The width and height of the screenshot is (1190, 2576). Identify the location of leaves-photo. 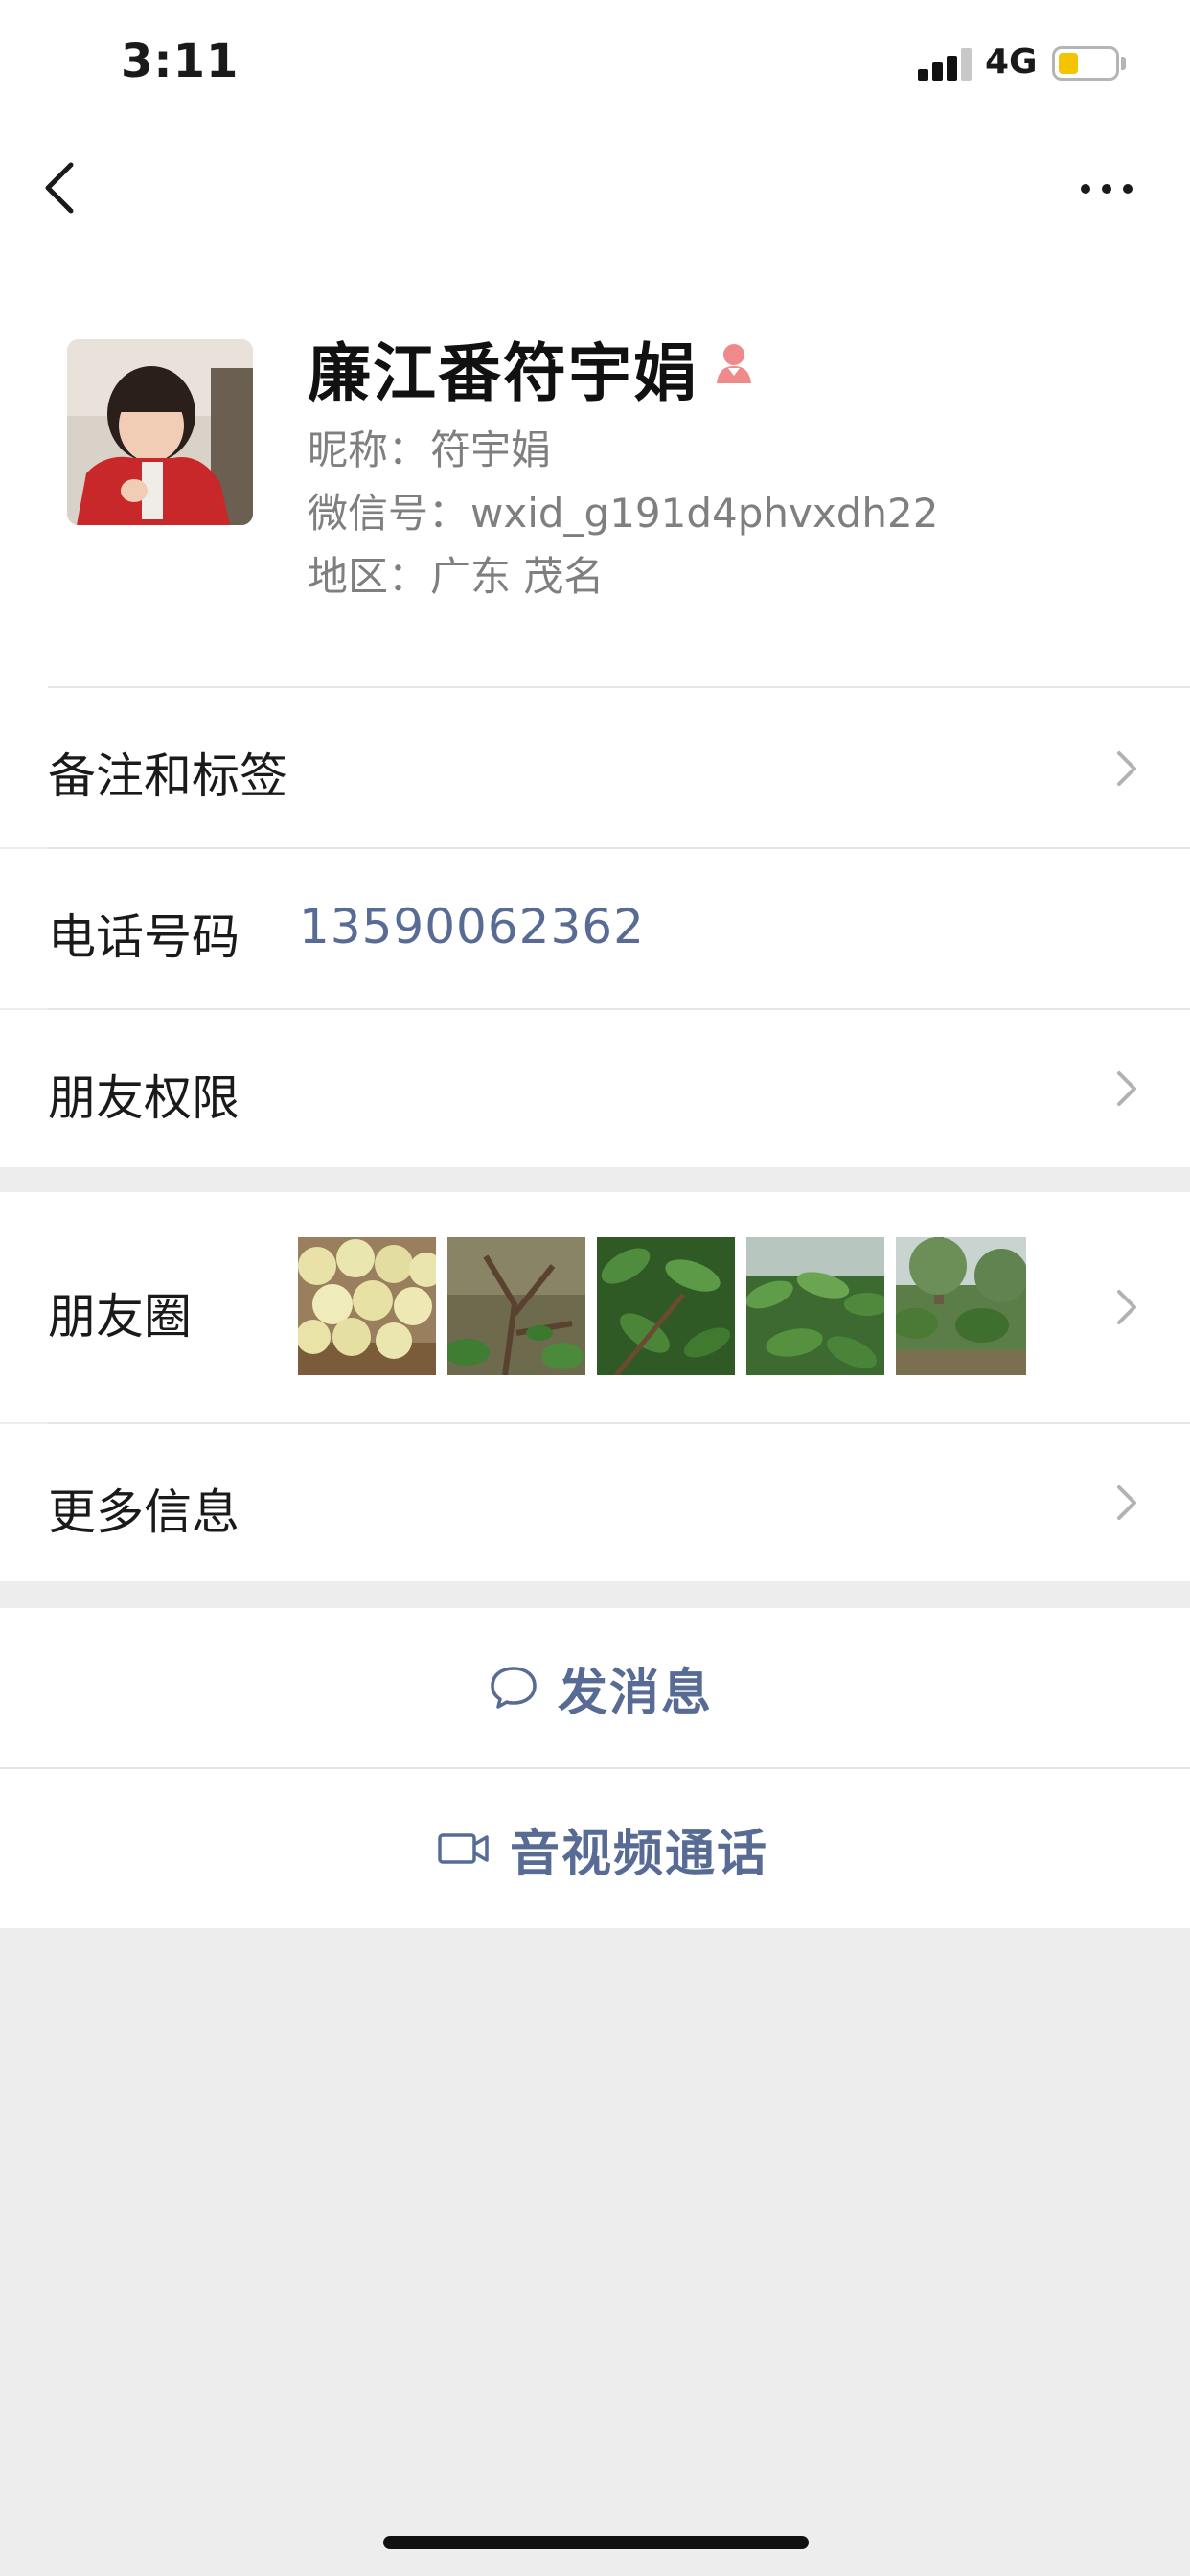
(666, 1306).